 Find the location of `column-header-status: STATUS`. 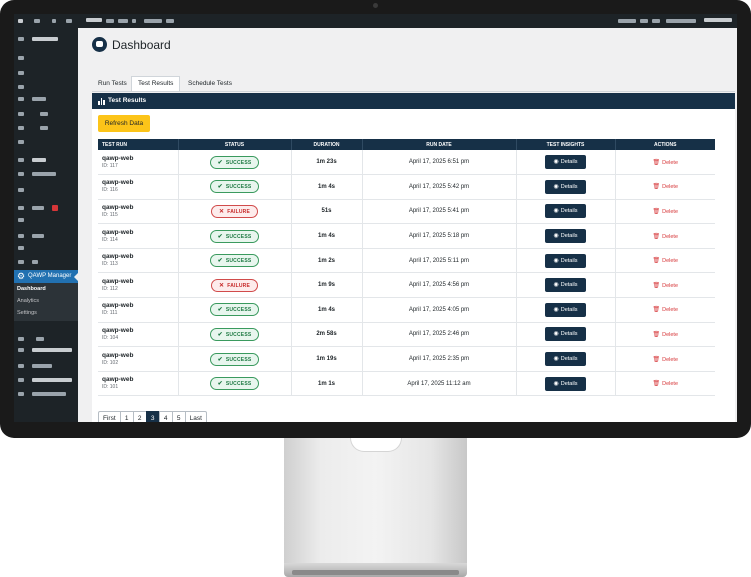

column-header-status: STATUS is located at coordinates (235, 144).